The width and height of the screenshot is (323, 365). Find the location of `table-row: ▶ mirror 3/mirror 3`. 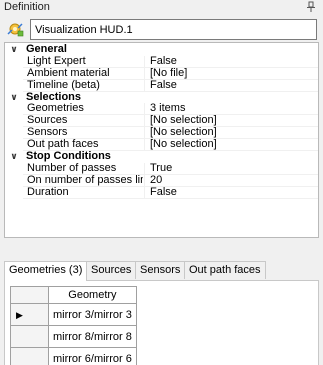

table-row: ▶ mirror 3/mirror 3 is located at coordinates (73, 314).